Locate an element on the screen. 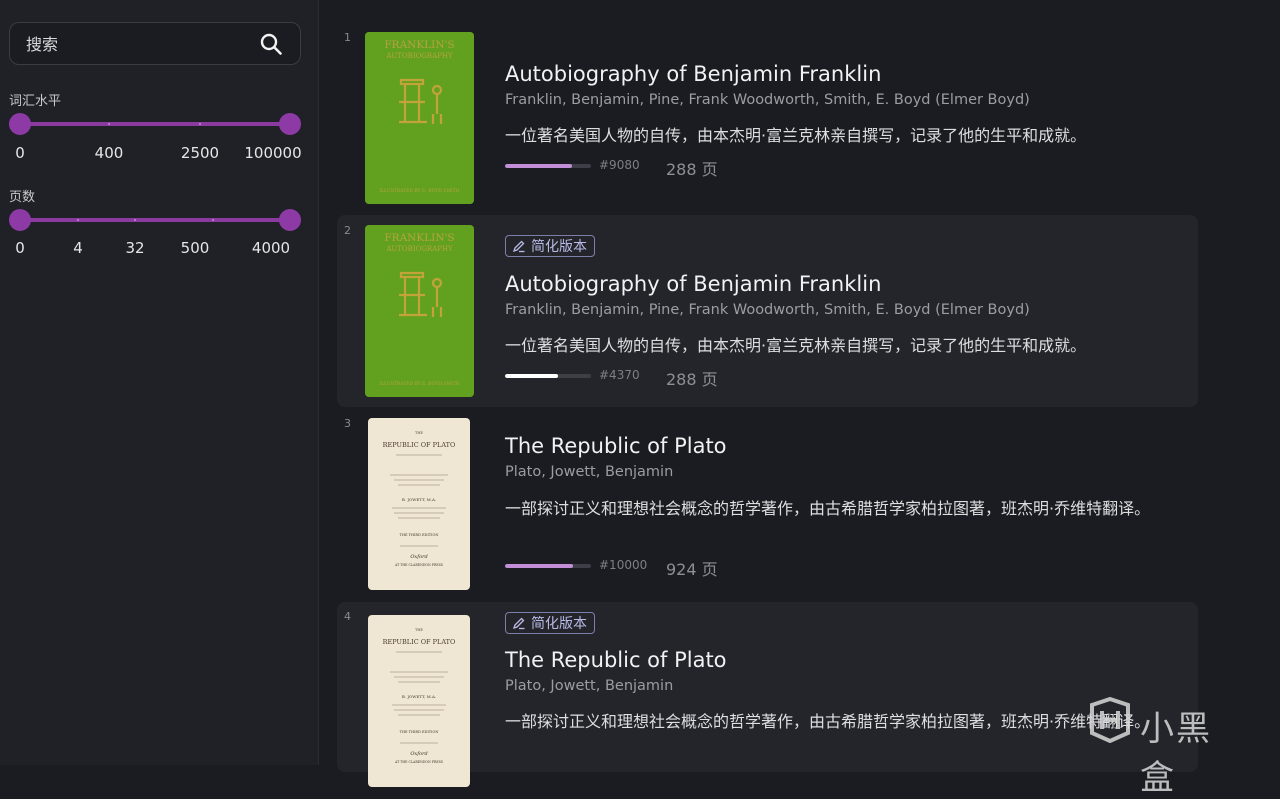 This screenshot has height=799, width=1280. slider-mark: 4000 is located at coordinates (271, 248).